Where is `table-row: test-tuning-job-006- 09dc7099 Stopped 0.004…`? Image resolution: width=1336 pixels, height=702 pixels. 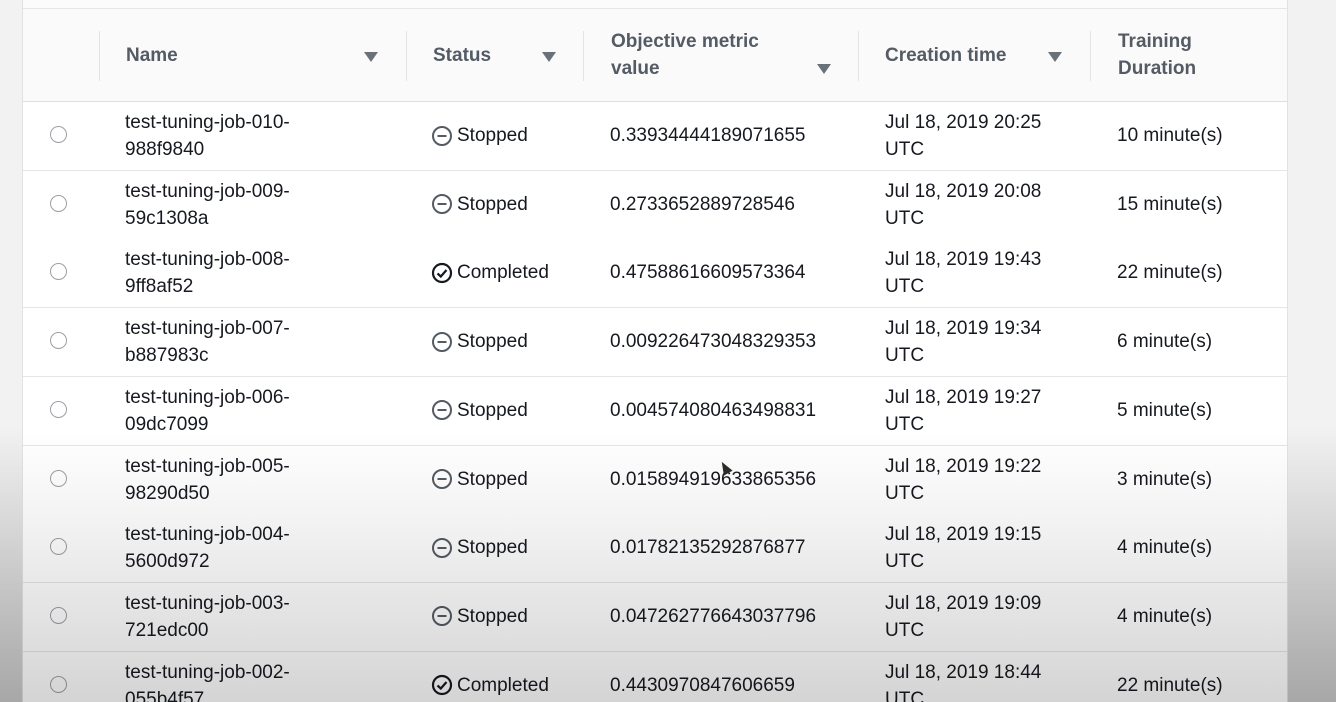
table-row: test-tuning-job-006- 09dc7099 Stopped 0.004… is located at coordinates (655, 411).